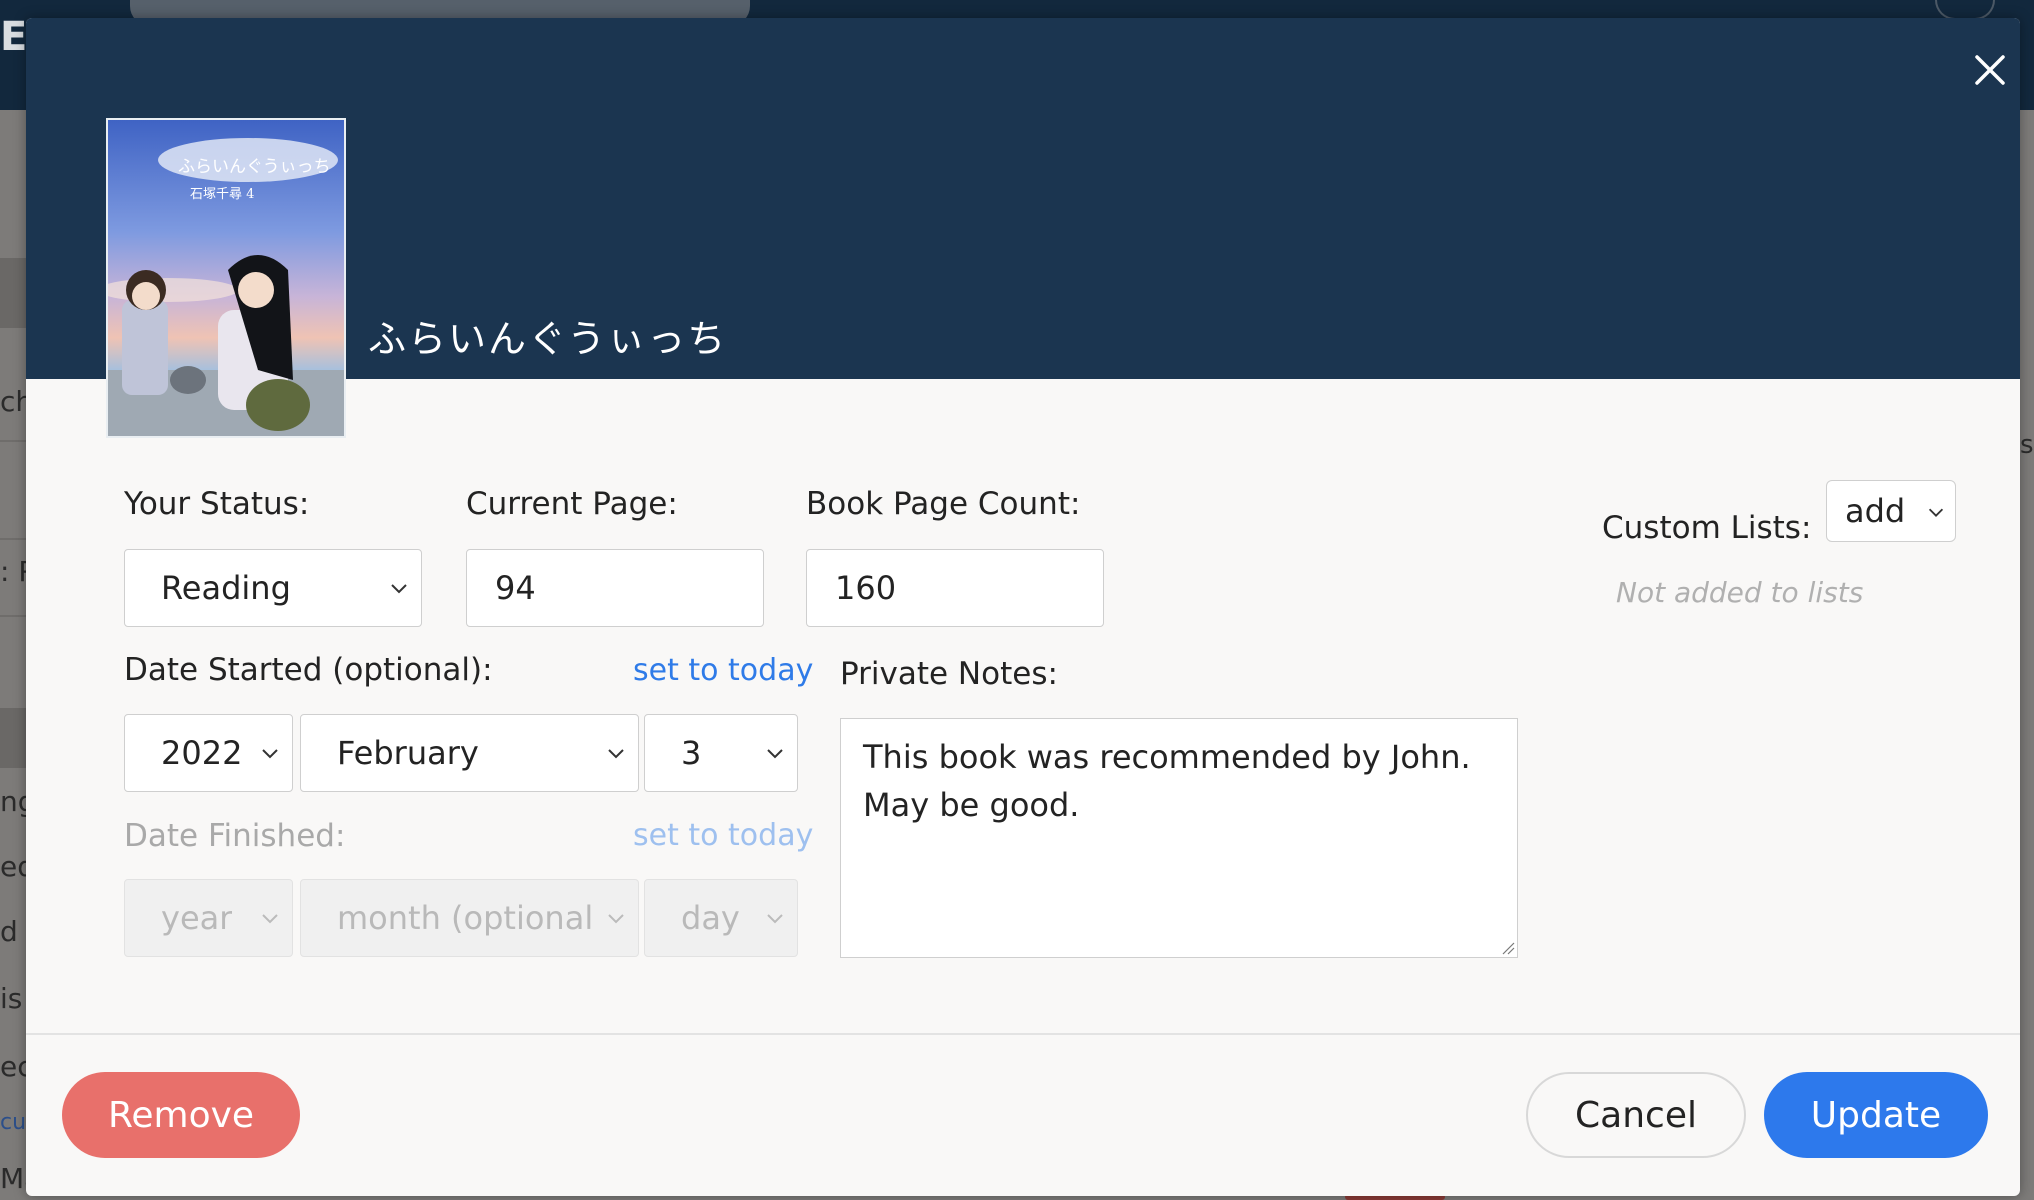  I want to click on close-button, so click(1990, 70).